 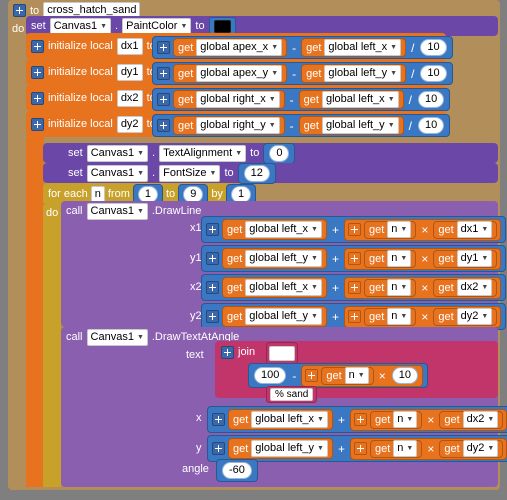 I want to click on join-arg-expr: 100 - get n ▼ × 10, so click(x=338, y=375).